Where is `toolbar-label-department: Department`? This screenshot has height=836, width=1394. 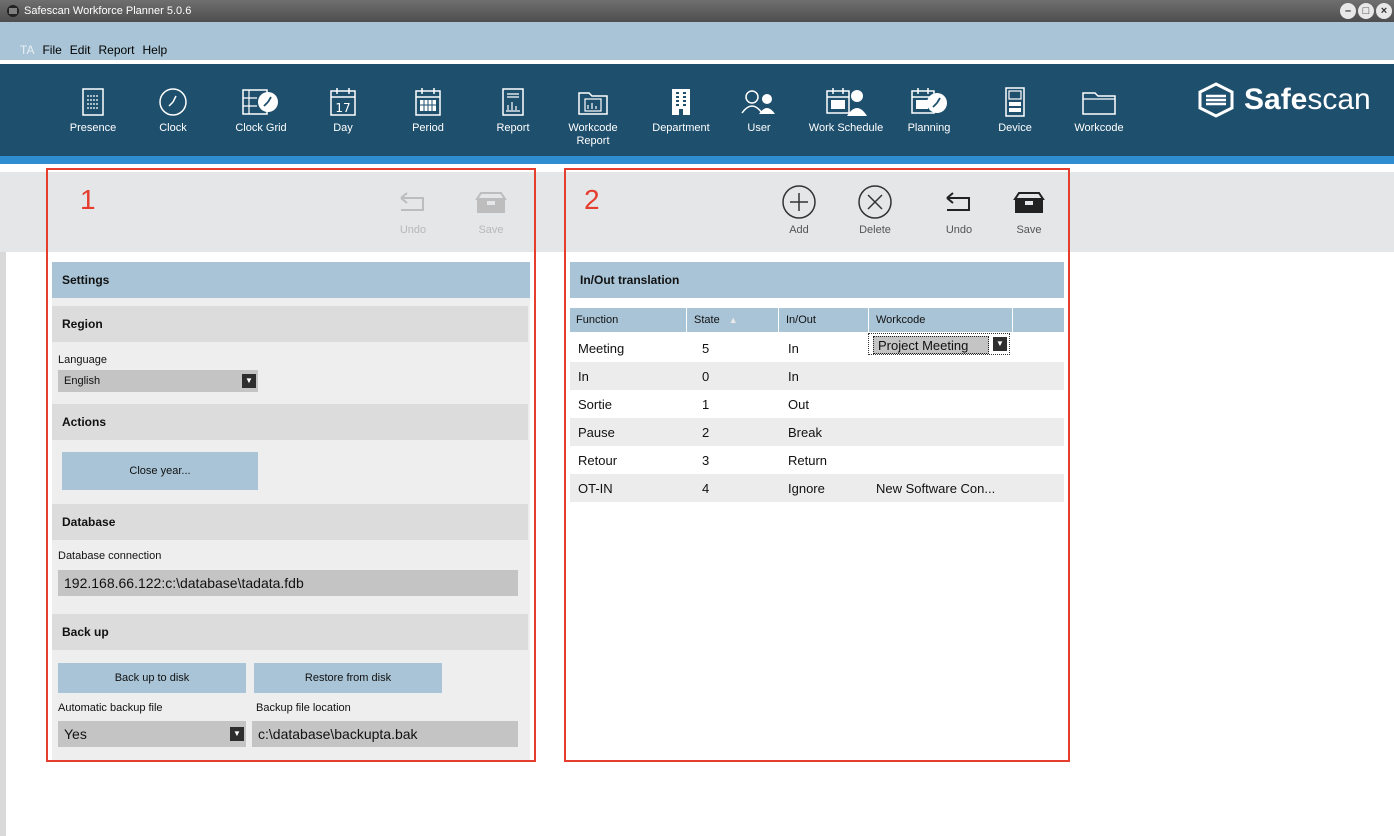
toolbar-label-department: Department is located at coordinates (681, 128).